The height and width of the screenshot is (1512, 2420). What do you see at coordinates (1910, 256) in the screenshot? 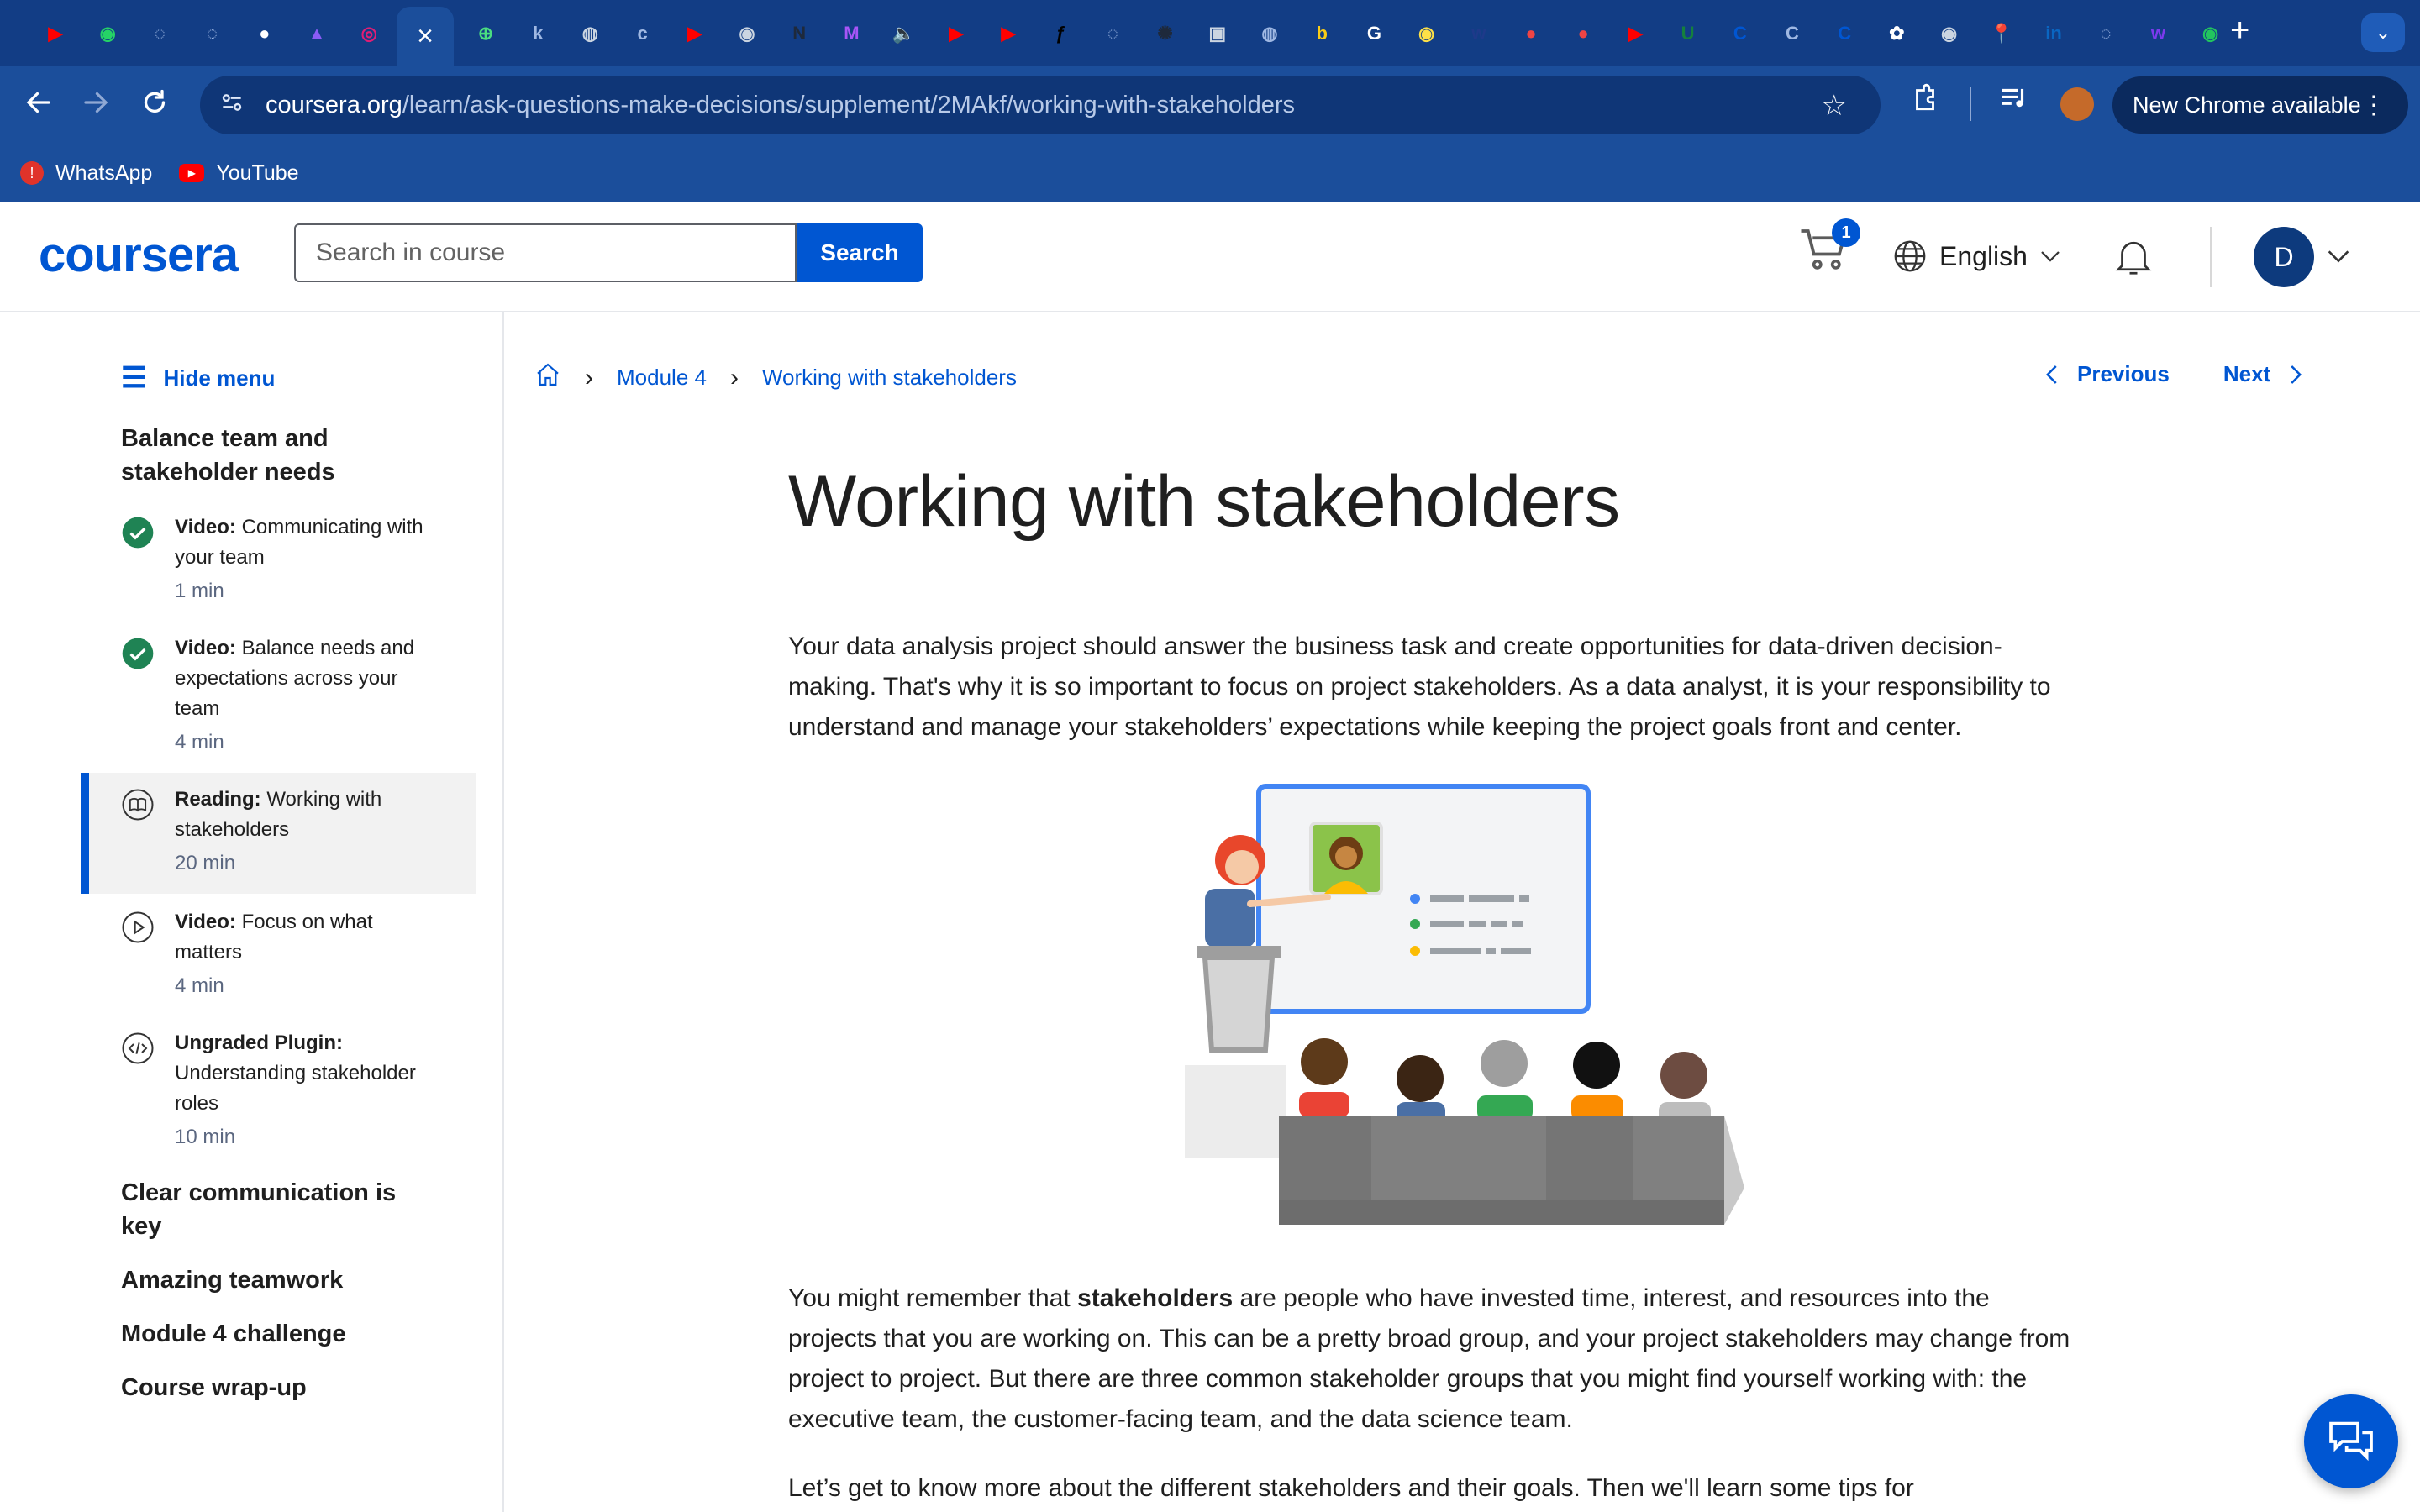
I see `globe-icon` at bounding box center [1910, 256].